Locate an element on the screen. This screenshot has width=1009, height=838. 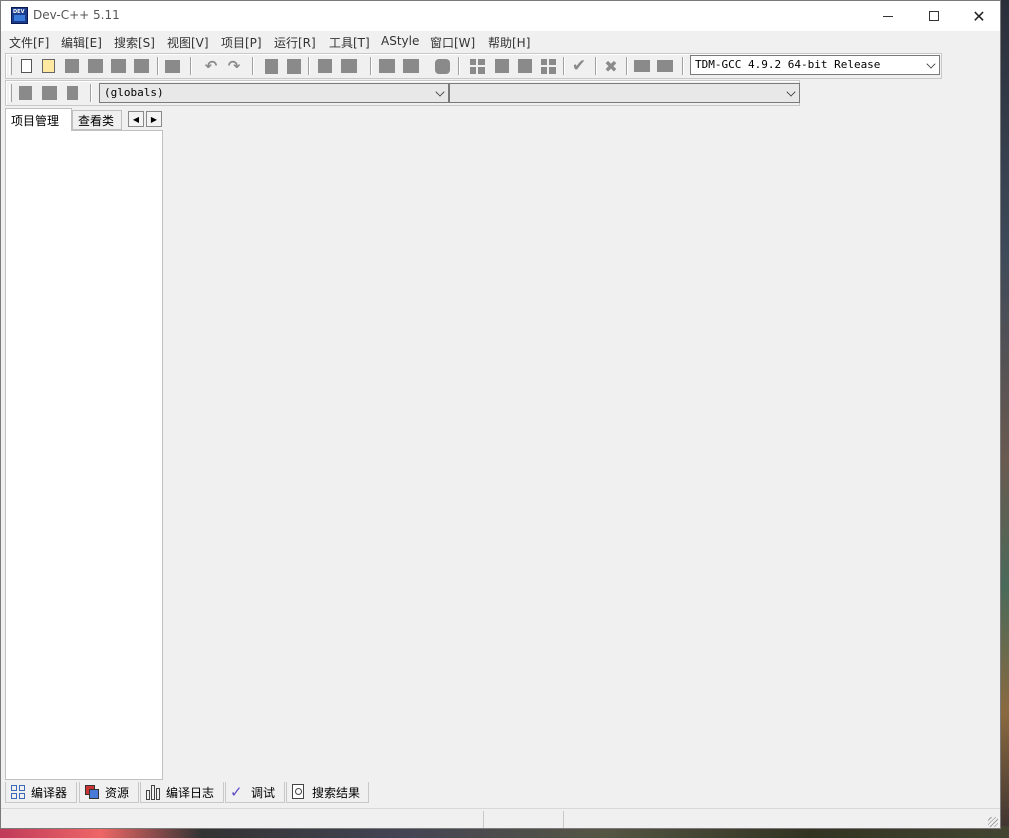
toggle-bookmark-button is located at coordinates (49, 93).